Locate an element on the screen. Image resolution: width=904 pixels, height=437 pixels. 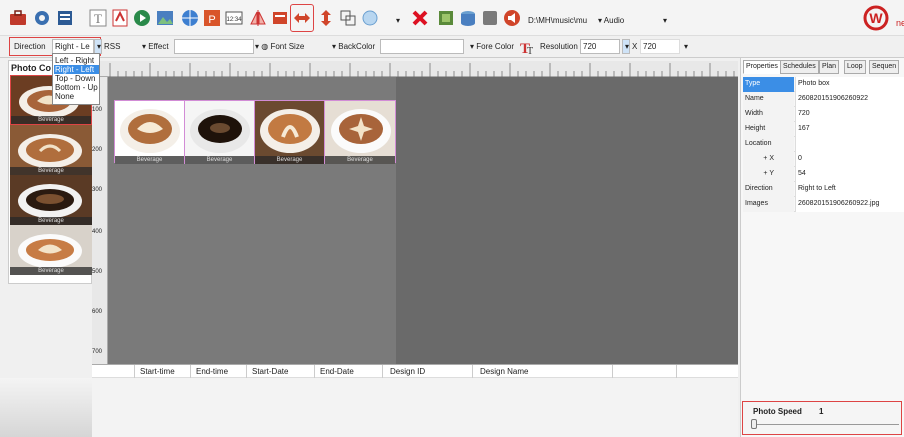
property-value: Right to Left is located at coordinates (849, 189).